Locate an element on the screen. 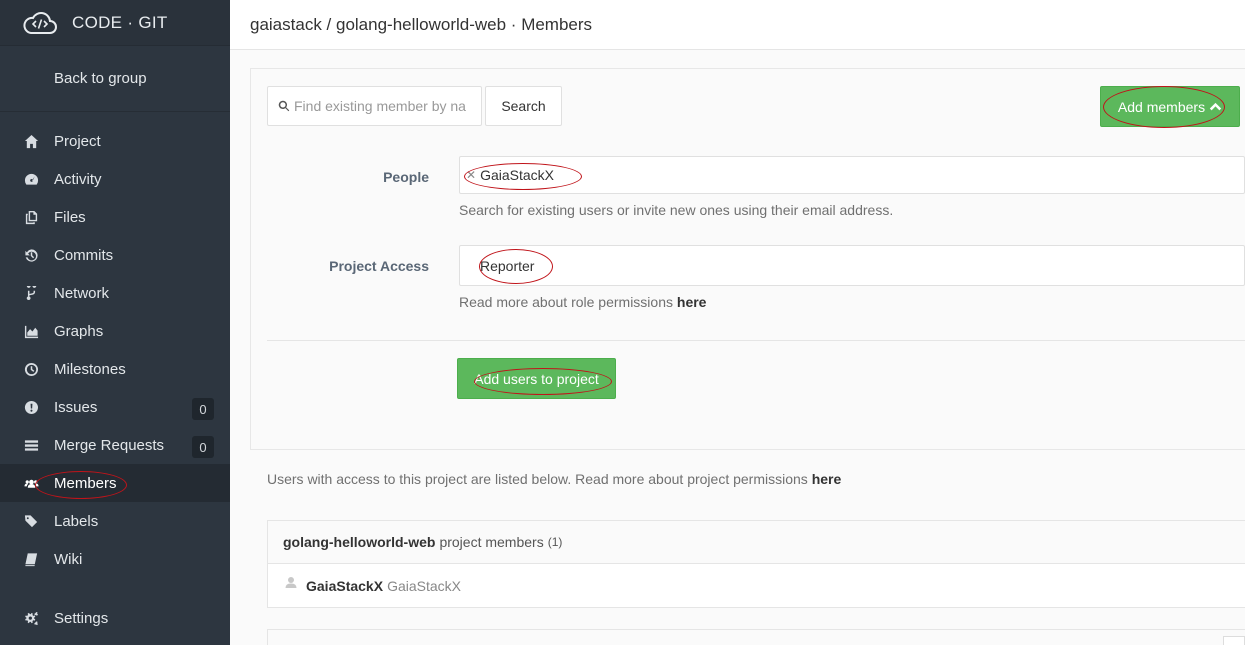  sidebar-item-label: Activity is located at coordinates (78, 179).